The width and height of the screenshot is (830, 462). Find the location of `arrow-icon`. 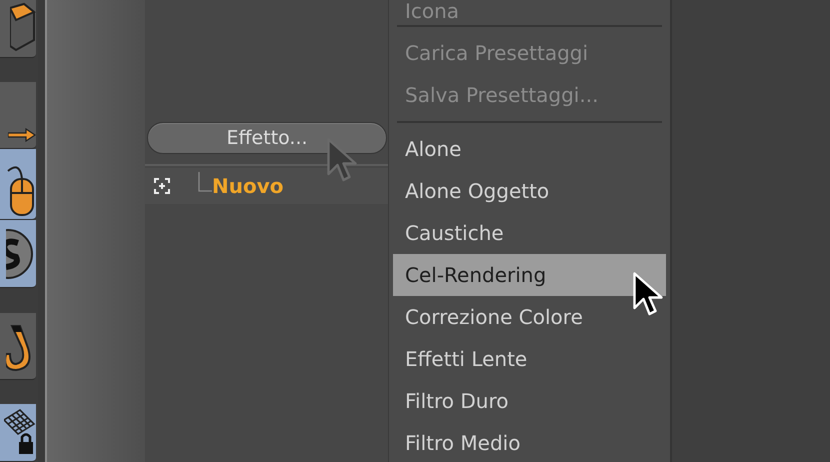

arrow-icon is located at coordinates (22, 135).